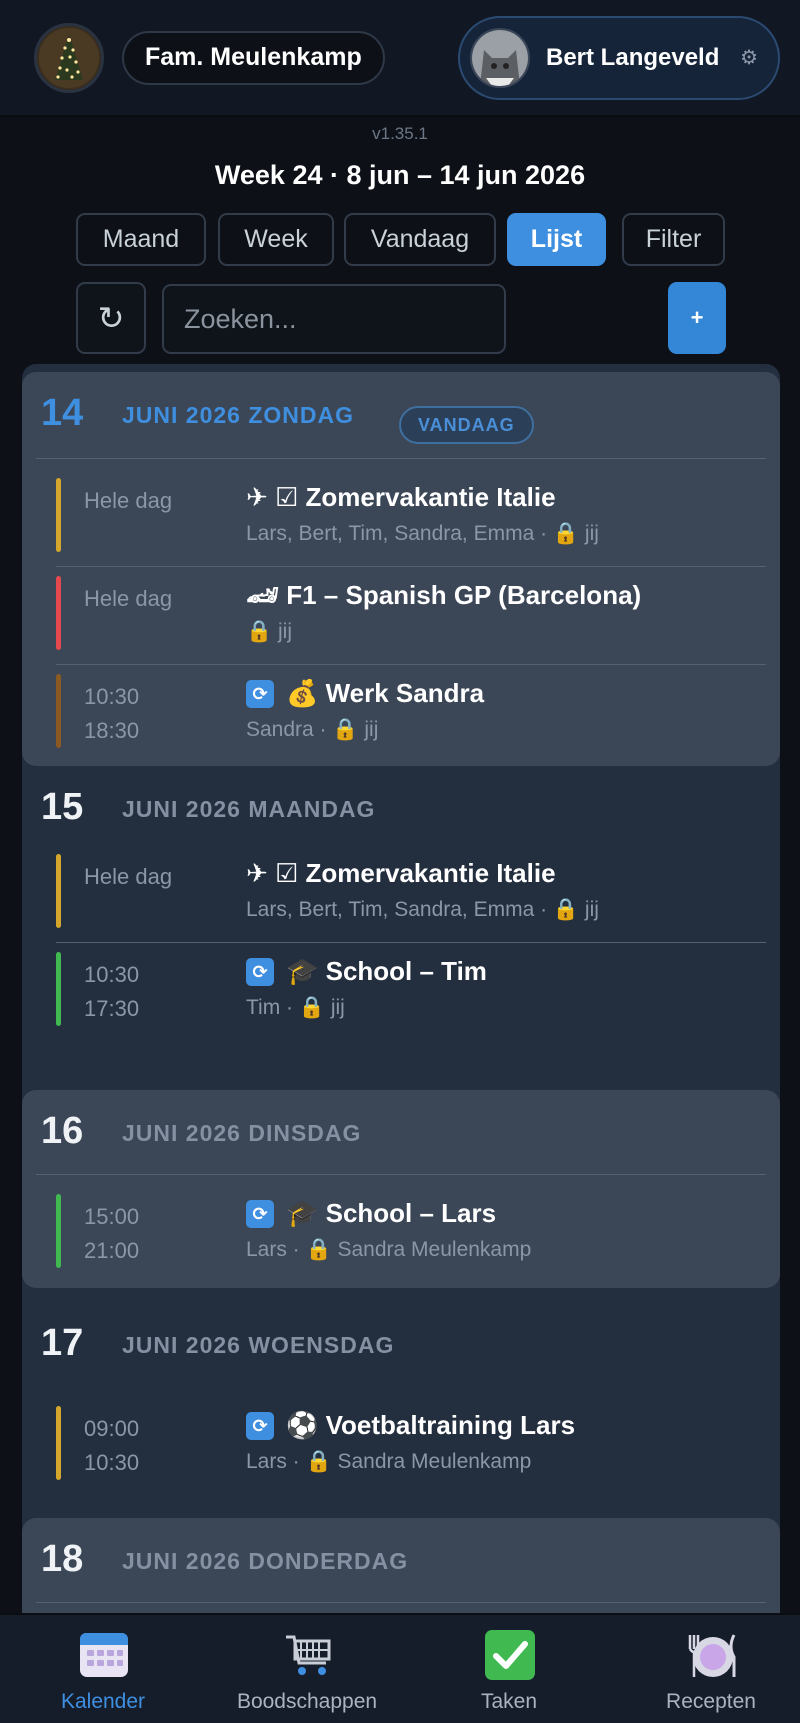  Describe the element at coordinates (242, 1133) in the screenshot. I see `day-label: JUNI 2026 DINSDAG` at that location.